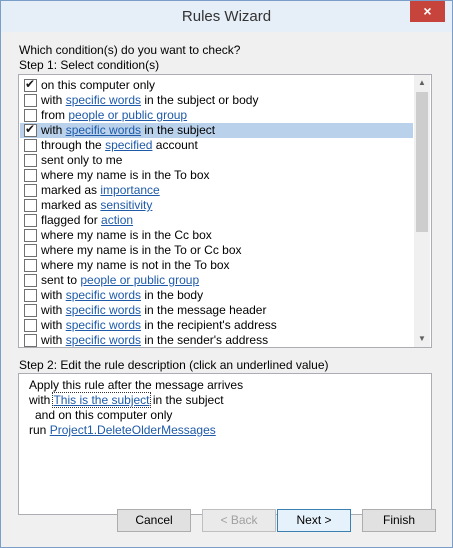 The height and width of the screenshot is (548, 453). What do you see at coordinates (216, 85) in the screenshot?
I see `condition-row: ✔ on this computer only` at bounding box center [216, 85].